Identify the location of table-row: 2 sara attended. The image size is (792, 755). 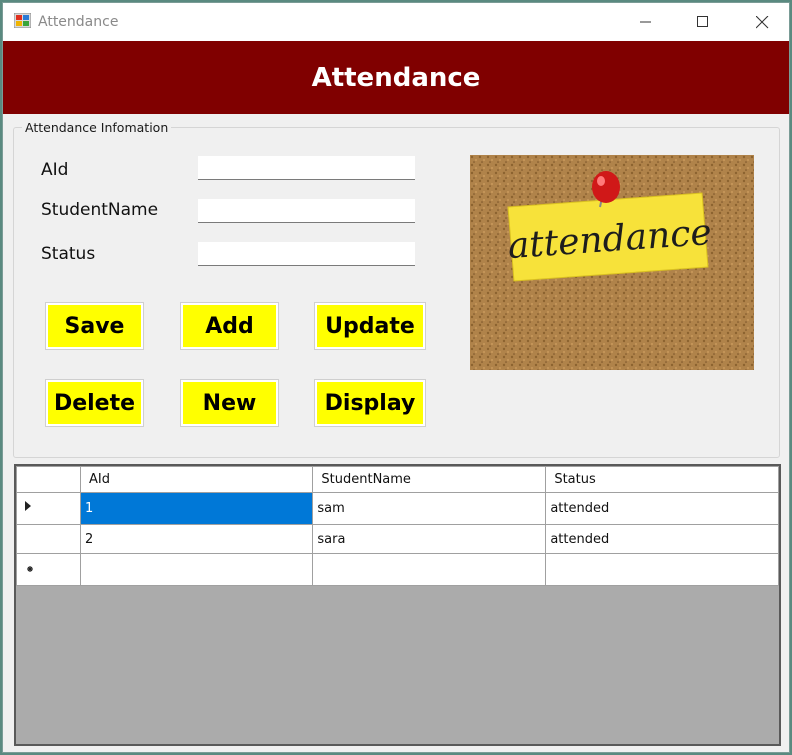
(397, 539).